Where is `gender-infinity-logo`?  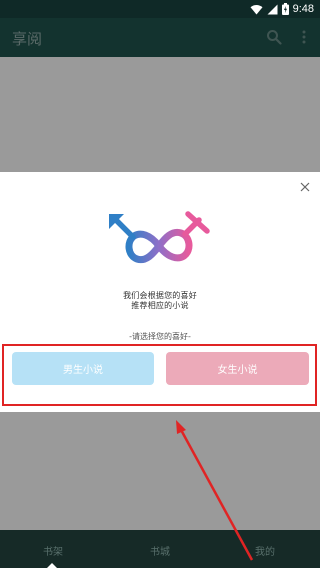 gender-infinity-logo is located at coordinates (159, 237).